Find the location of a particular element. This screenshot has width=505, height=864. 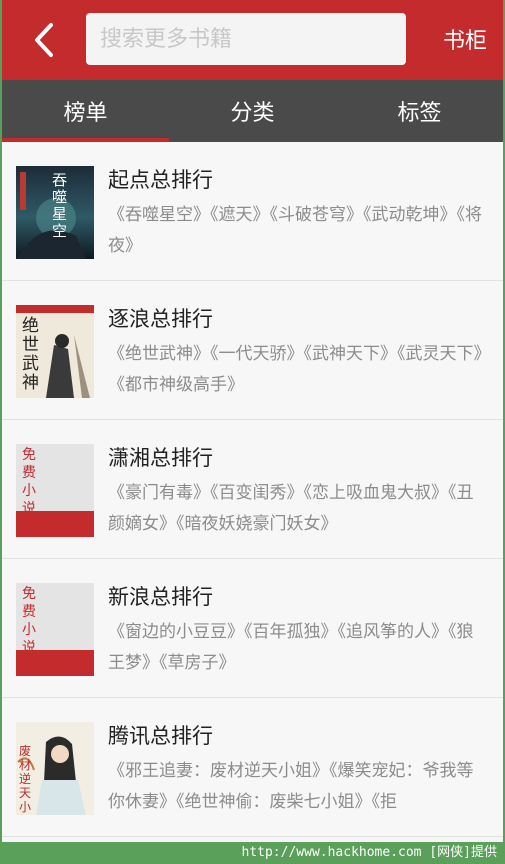

ranking-books: 《窗边的小豆豆》《百年孤独》《追风筝的人》《狼王梦》《草房子》 is located at coordinates (291, 647).